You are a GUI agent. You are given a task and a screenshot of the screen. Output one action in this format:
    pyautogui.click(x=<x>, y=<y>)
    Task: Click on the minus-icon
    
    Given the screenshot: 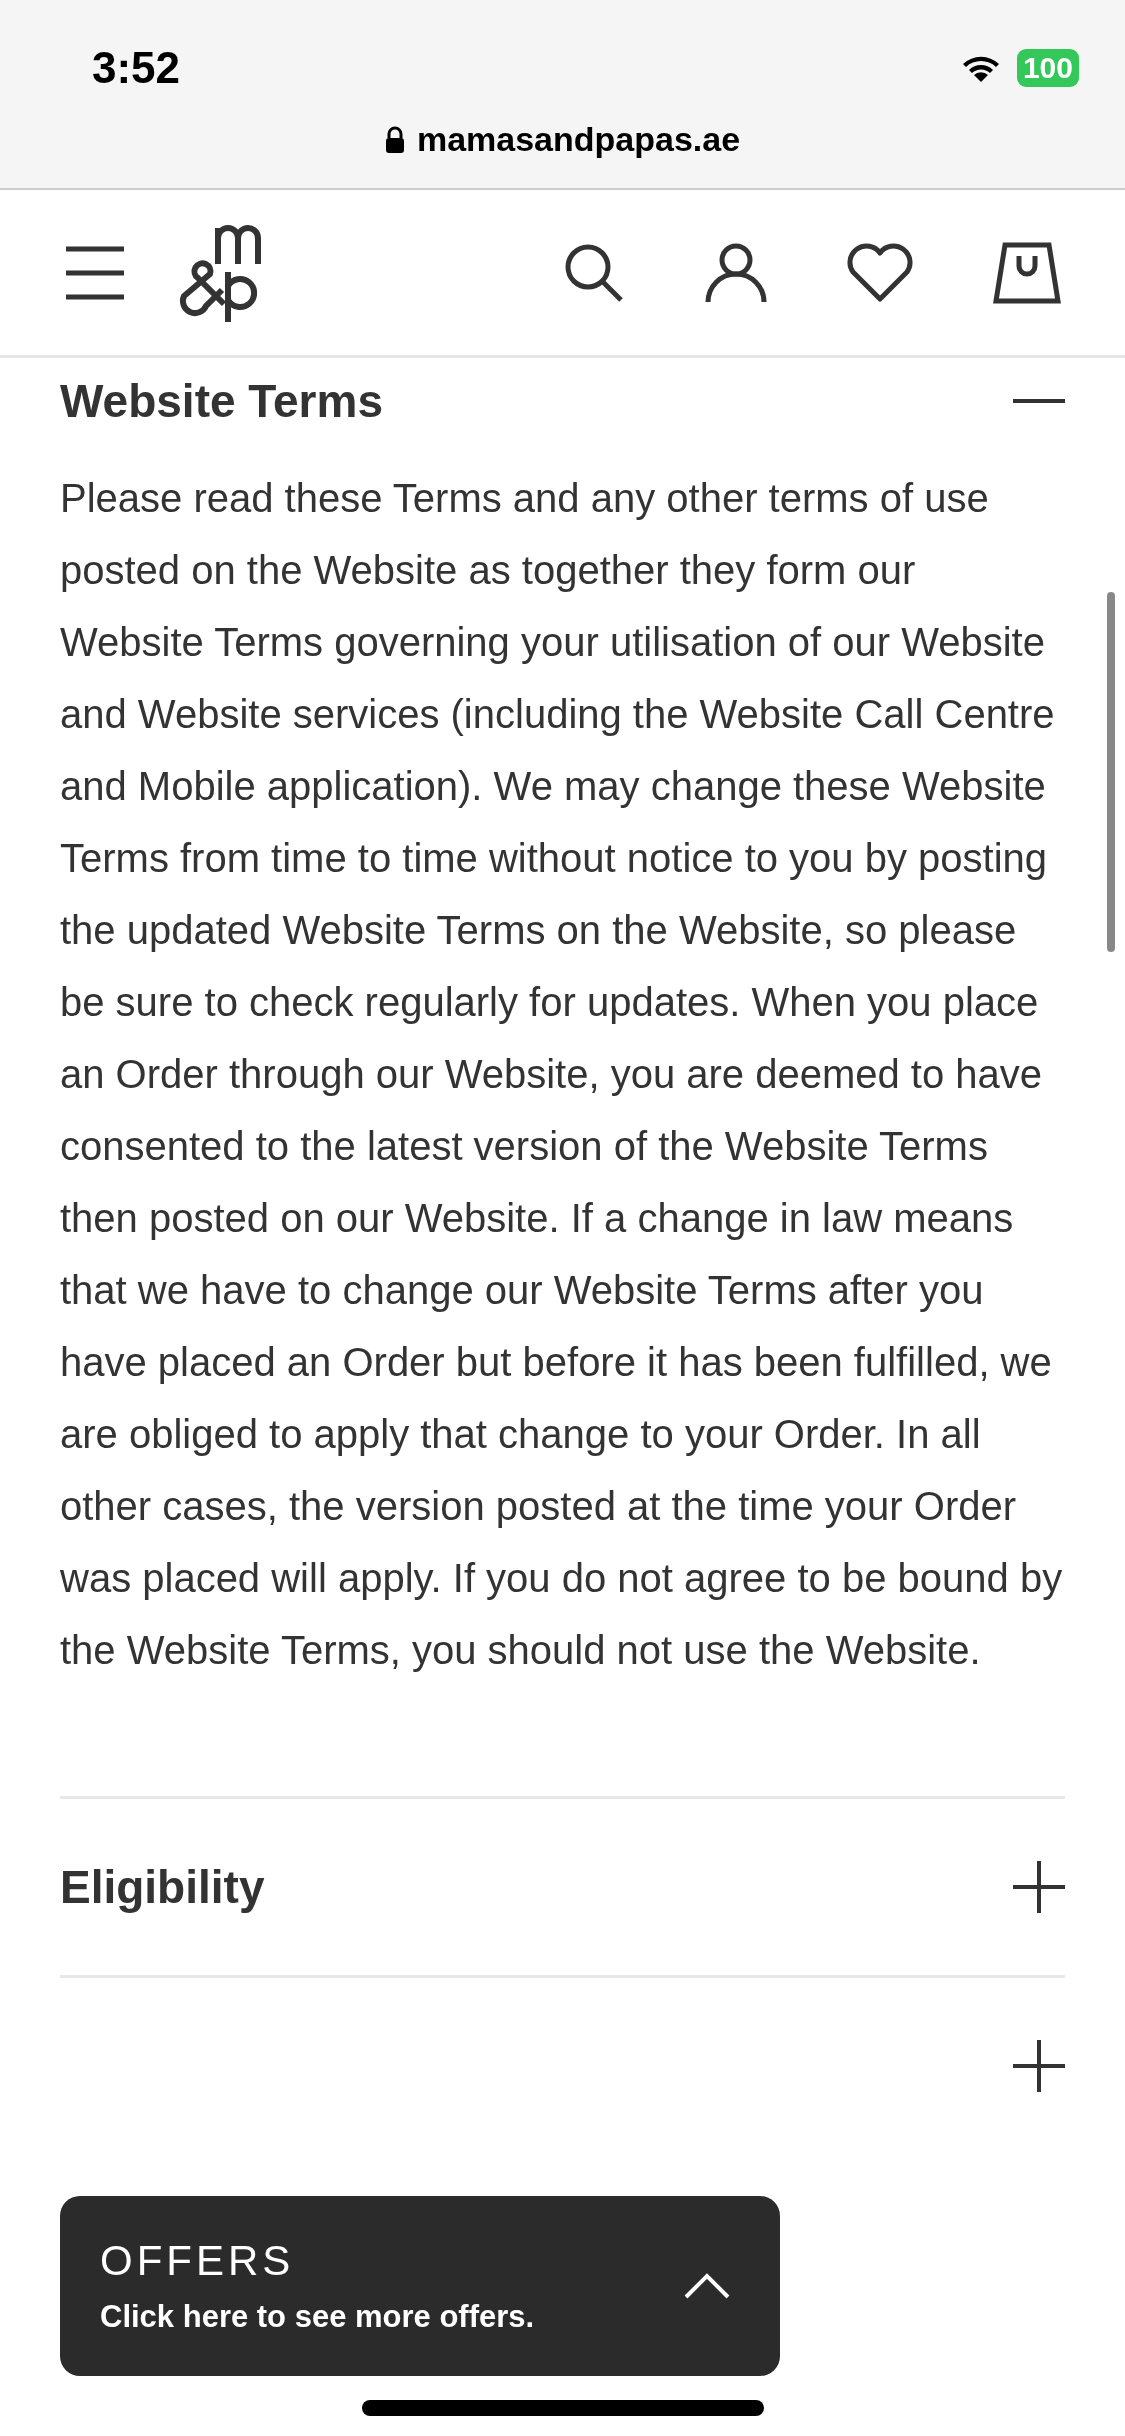 What is the action you would take?
    pyautogui.click(x=1039, y=401)
    